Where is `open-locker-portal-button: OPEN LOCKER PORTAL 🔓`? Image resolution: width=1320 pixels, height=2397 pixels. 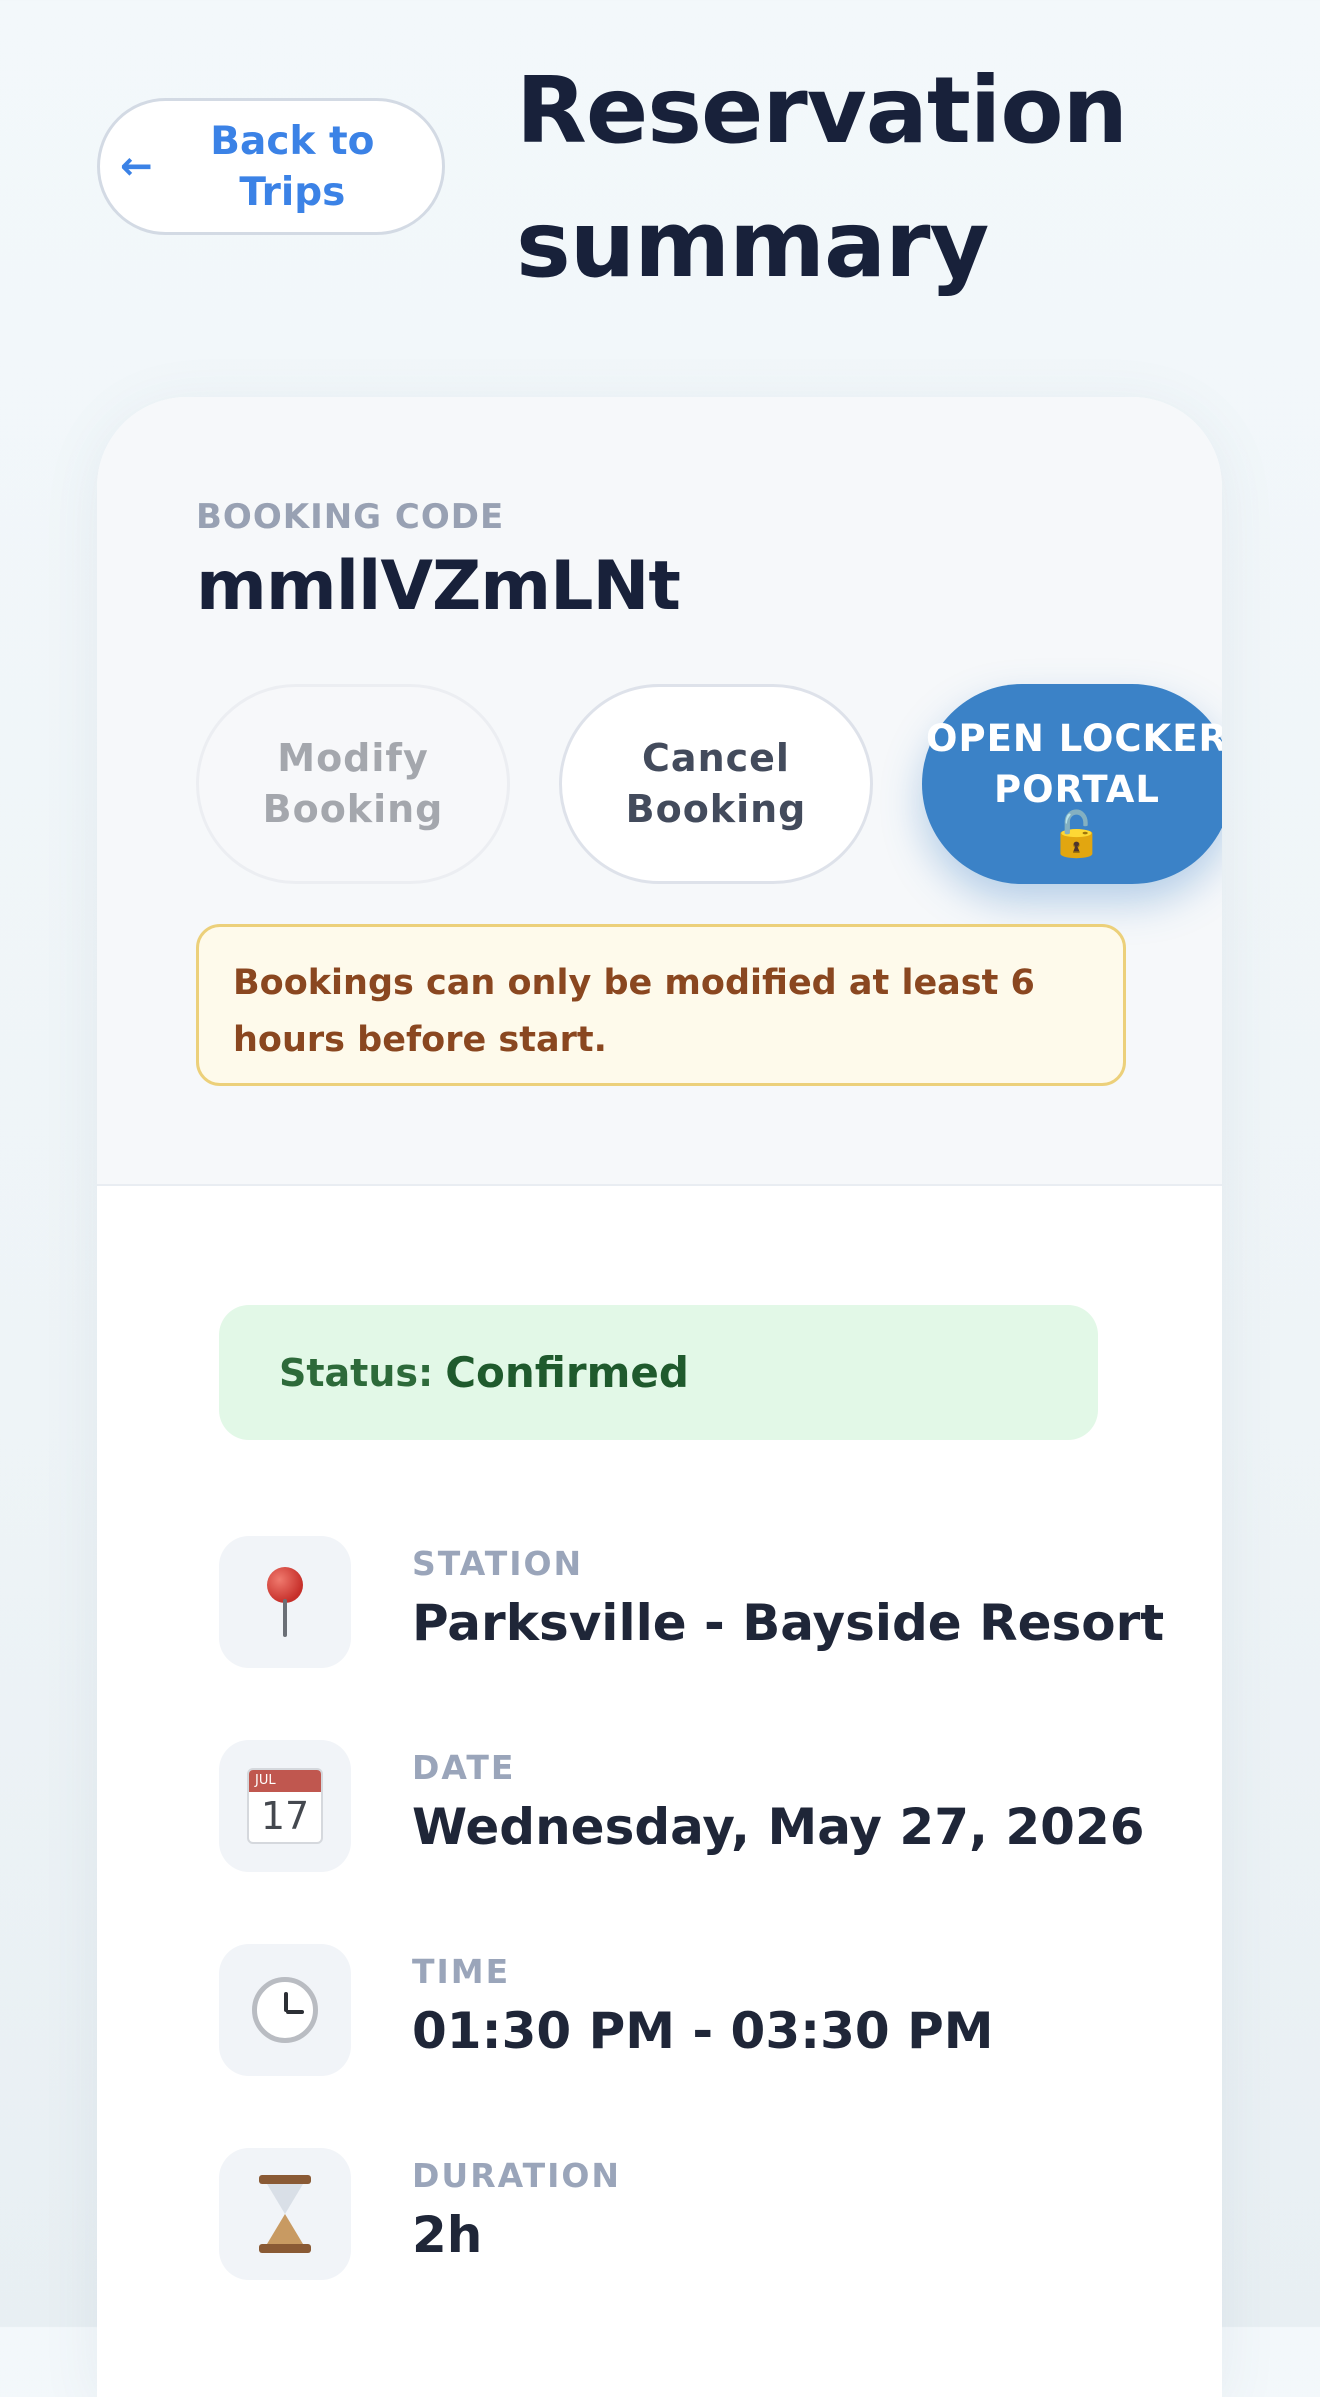 open-locker-portal-button: OPEN LOCKER PORTAL 🔓 is located at coordinates (1072, 784).